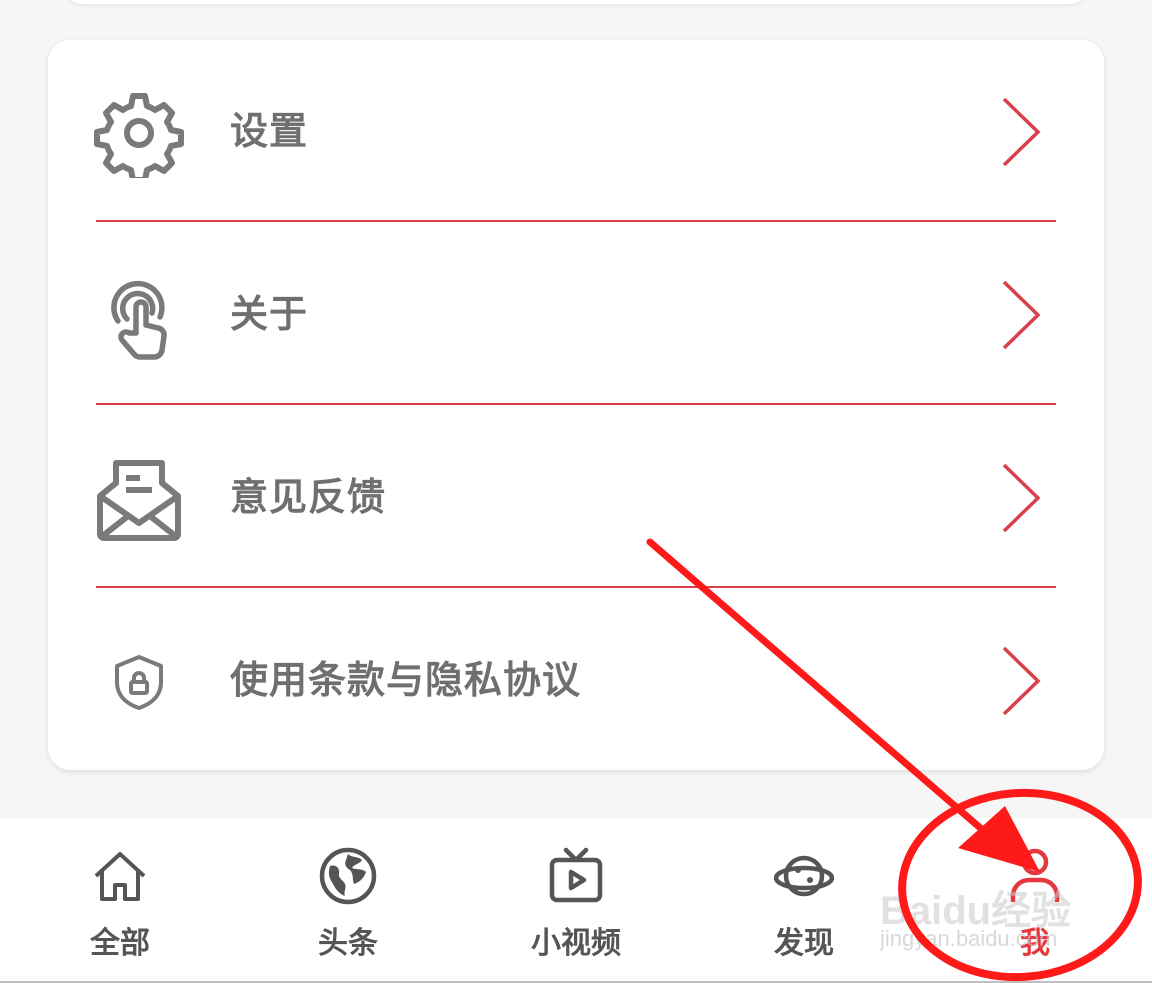 The width and height of the screenshot is (1152, 983). What do you see at coordinates (139, 499) in the screenshot?
I see `mail-letter-icon` at bounding box center [139, 499].